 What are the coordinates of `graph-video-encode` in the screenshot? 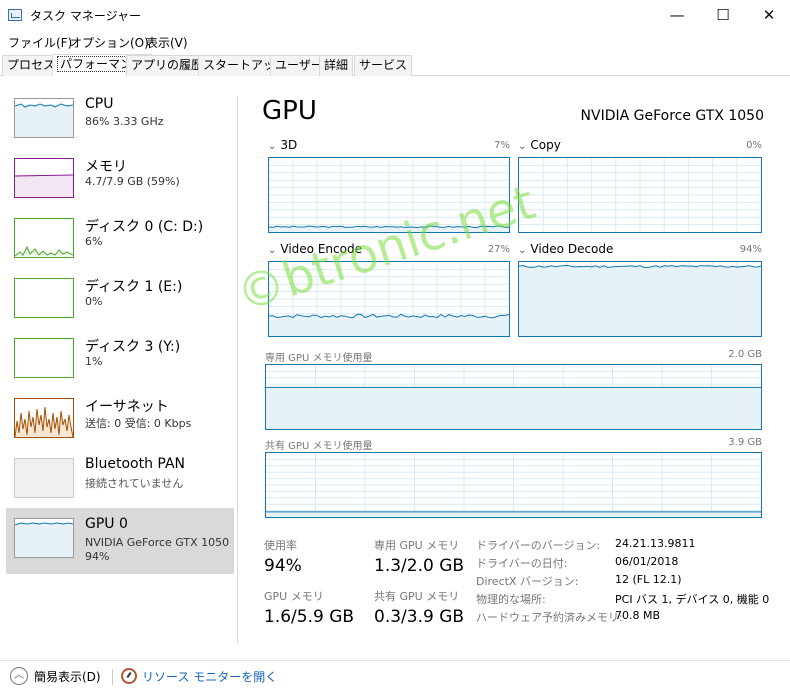 It's located at (389, 299).